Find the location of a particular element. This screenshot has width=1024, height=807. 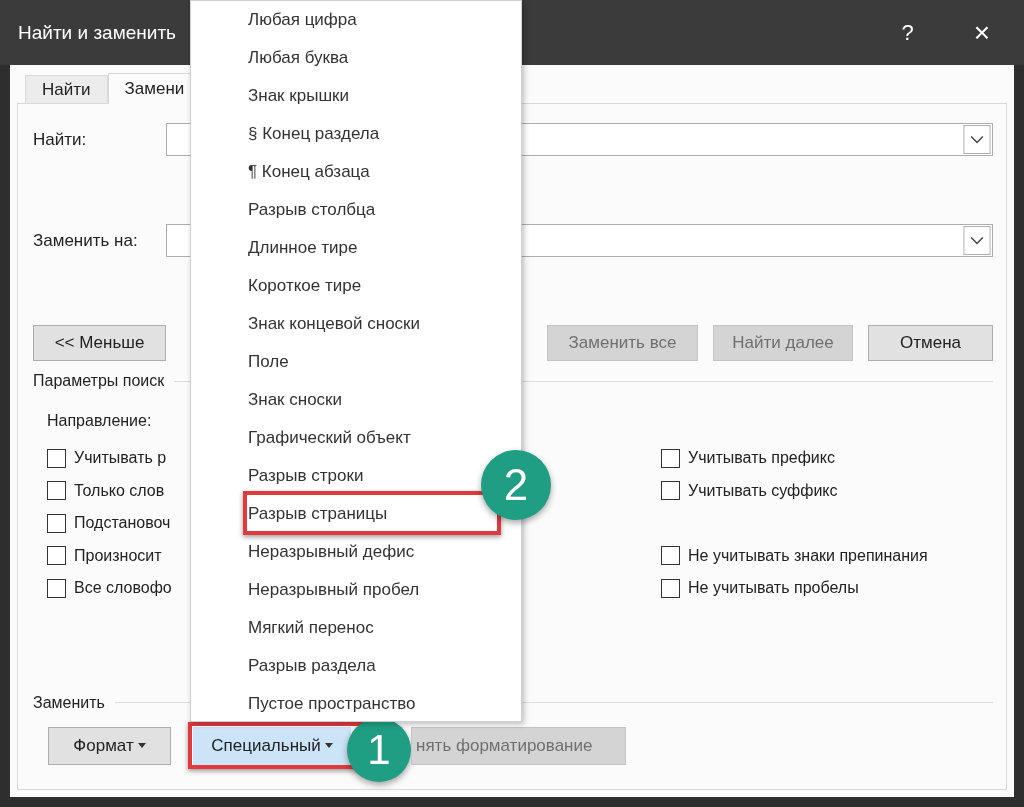

checkbox-label: Все словофо is located at coordinates (123, 588).